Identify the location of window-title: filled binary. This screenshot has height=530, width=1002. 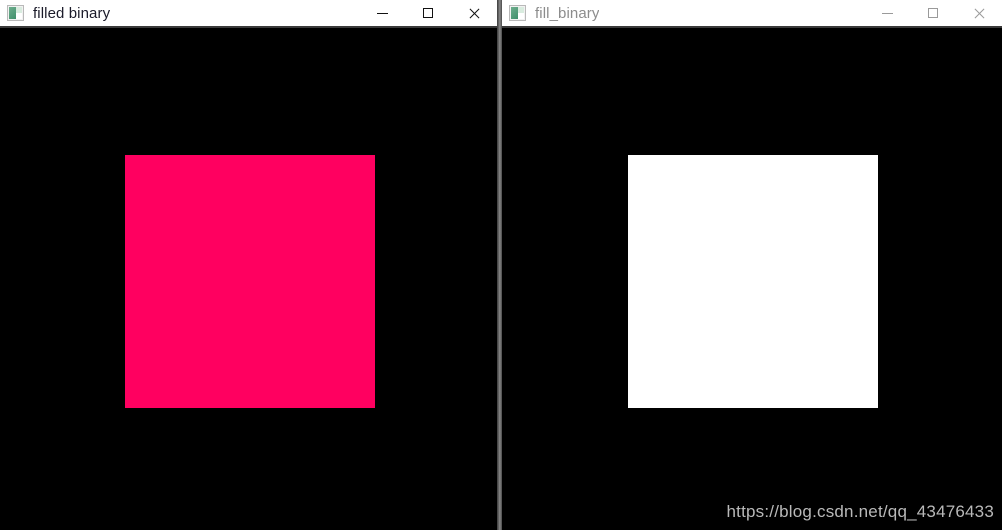
(72, 13).